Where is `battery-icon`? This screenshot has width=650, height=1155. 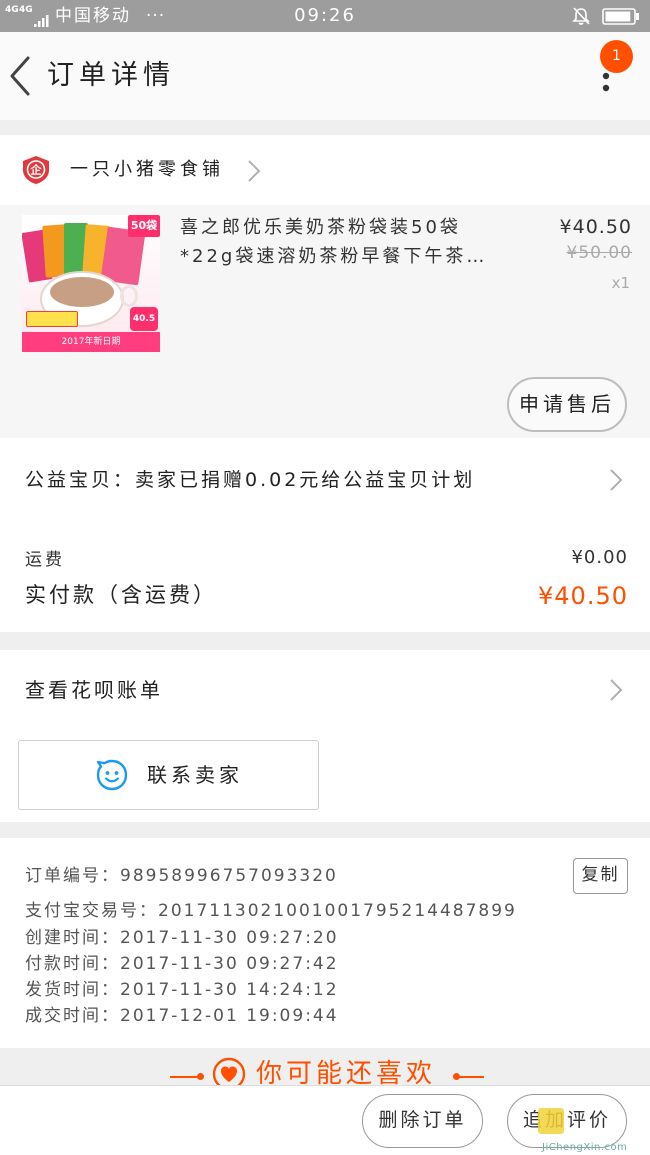
battery-icon is located at coordinates (620, 16).